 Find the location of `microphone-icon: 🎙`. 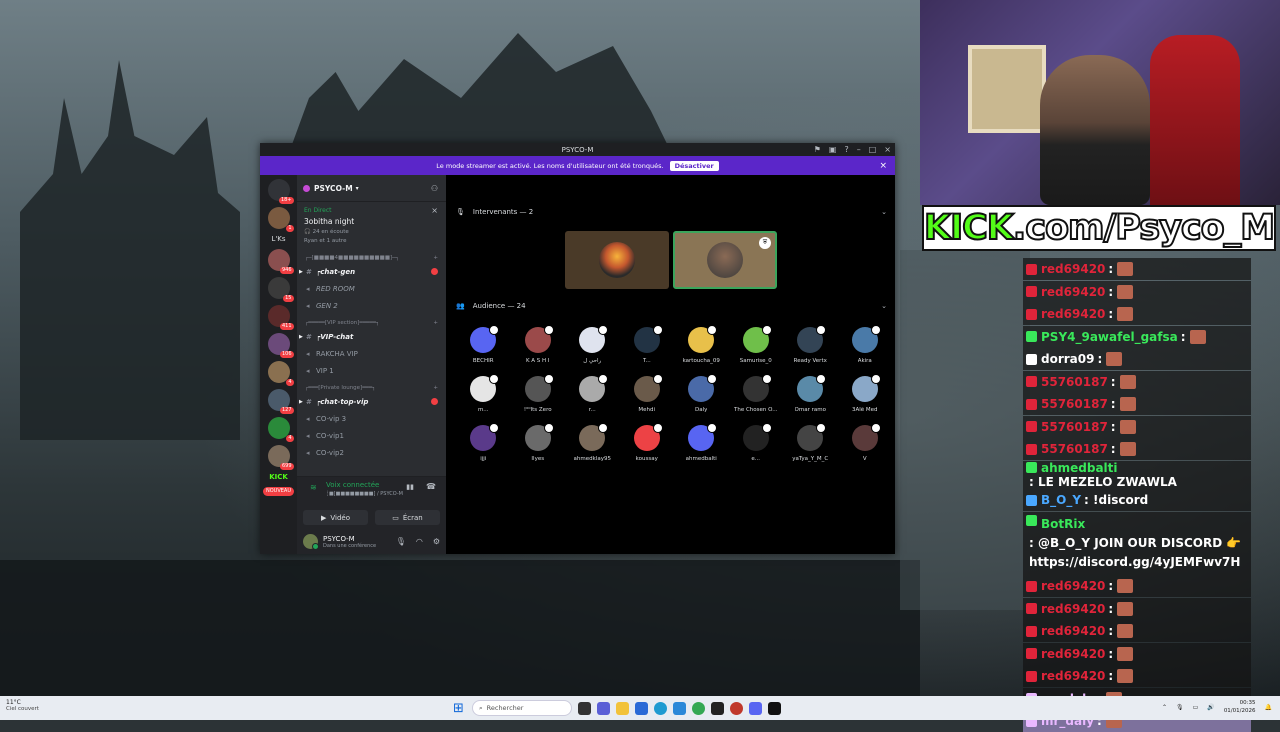

microphone-icon: 🎙 is located at coordinates (401, 541).